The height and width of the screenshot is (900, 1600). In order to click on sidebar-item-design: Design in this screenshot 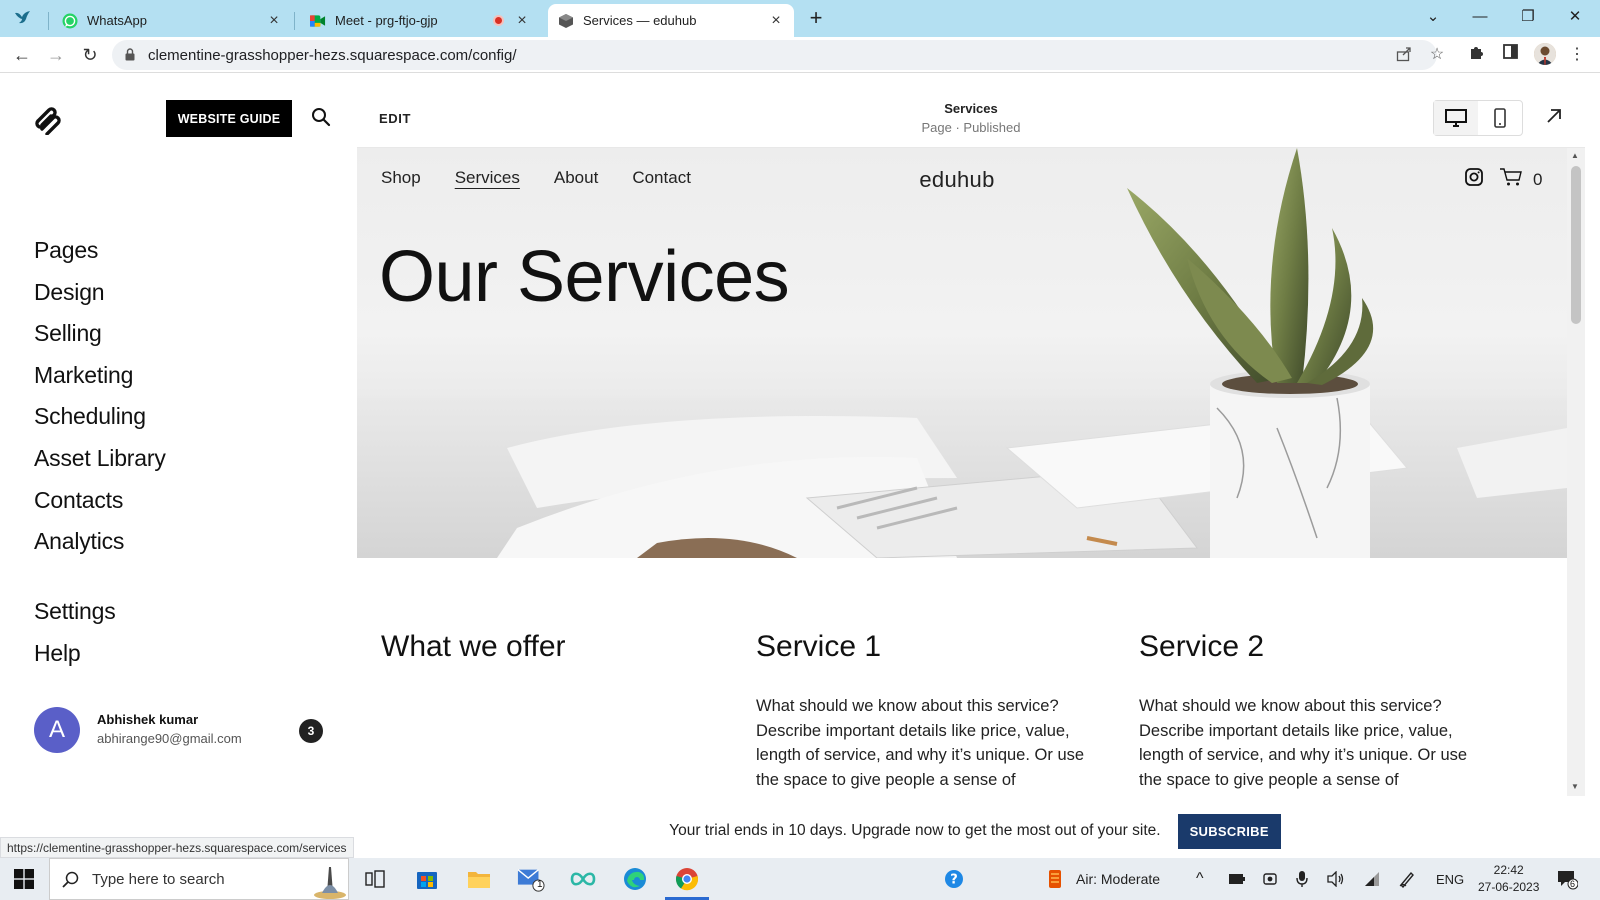, I will do `click(100, 297)`.